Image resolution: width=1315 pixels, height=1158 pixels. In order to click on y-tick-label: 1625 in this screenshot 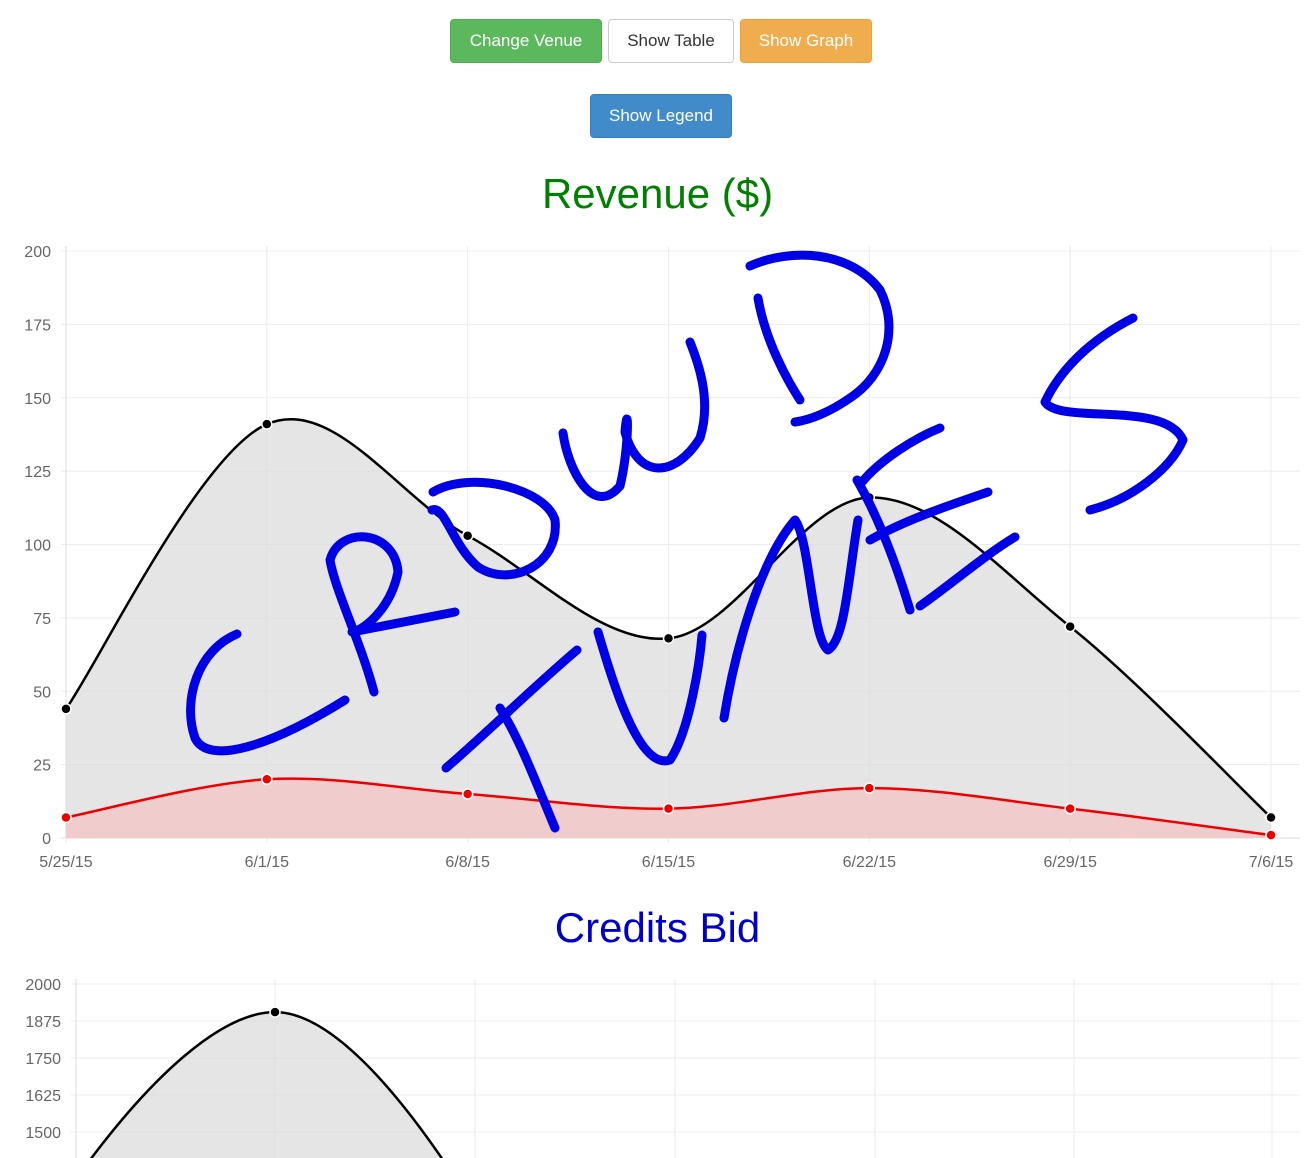, I will do `click(43, 1096)`.